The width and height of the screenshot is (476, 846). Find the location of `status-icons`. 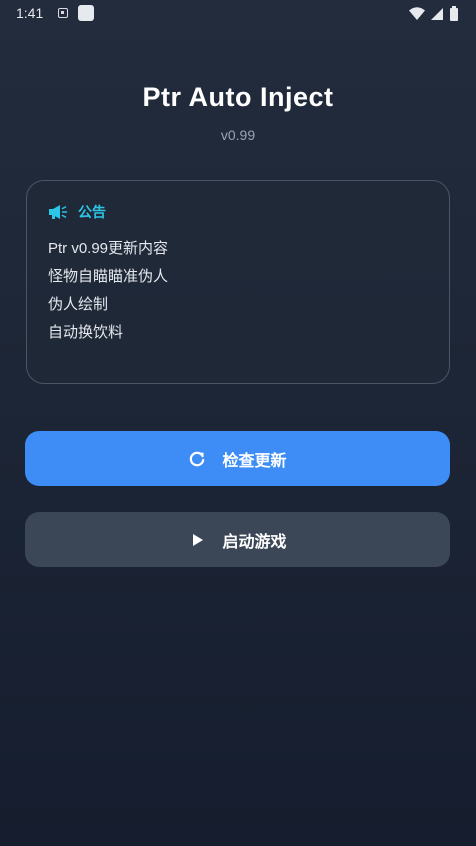

status-icons is located at coordinates (436, 14).